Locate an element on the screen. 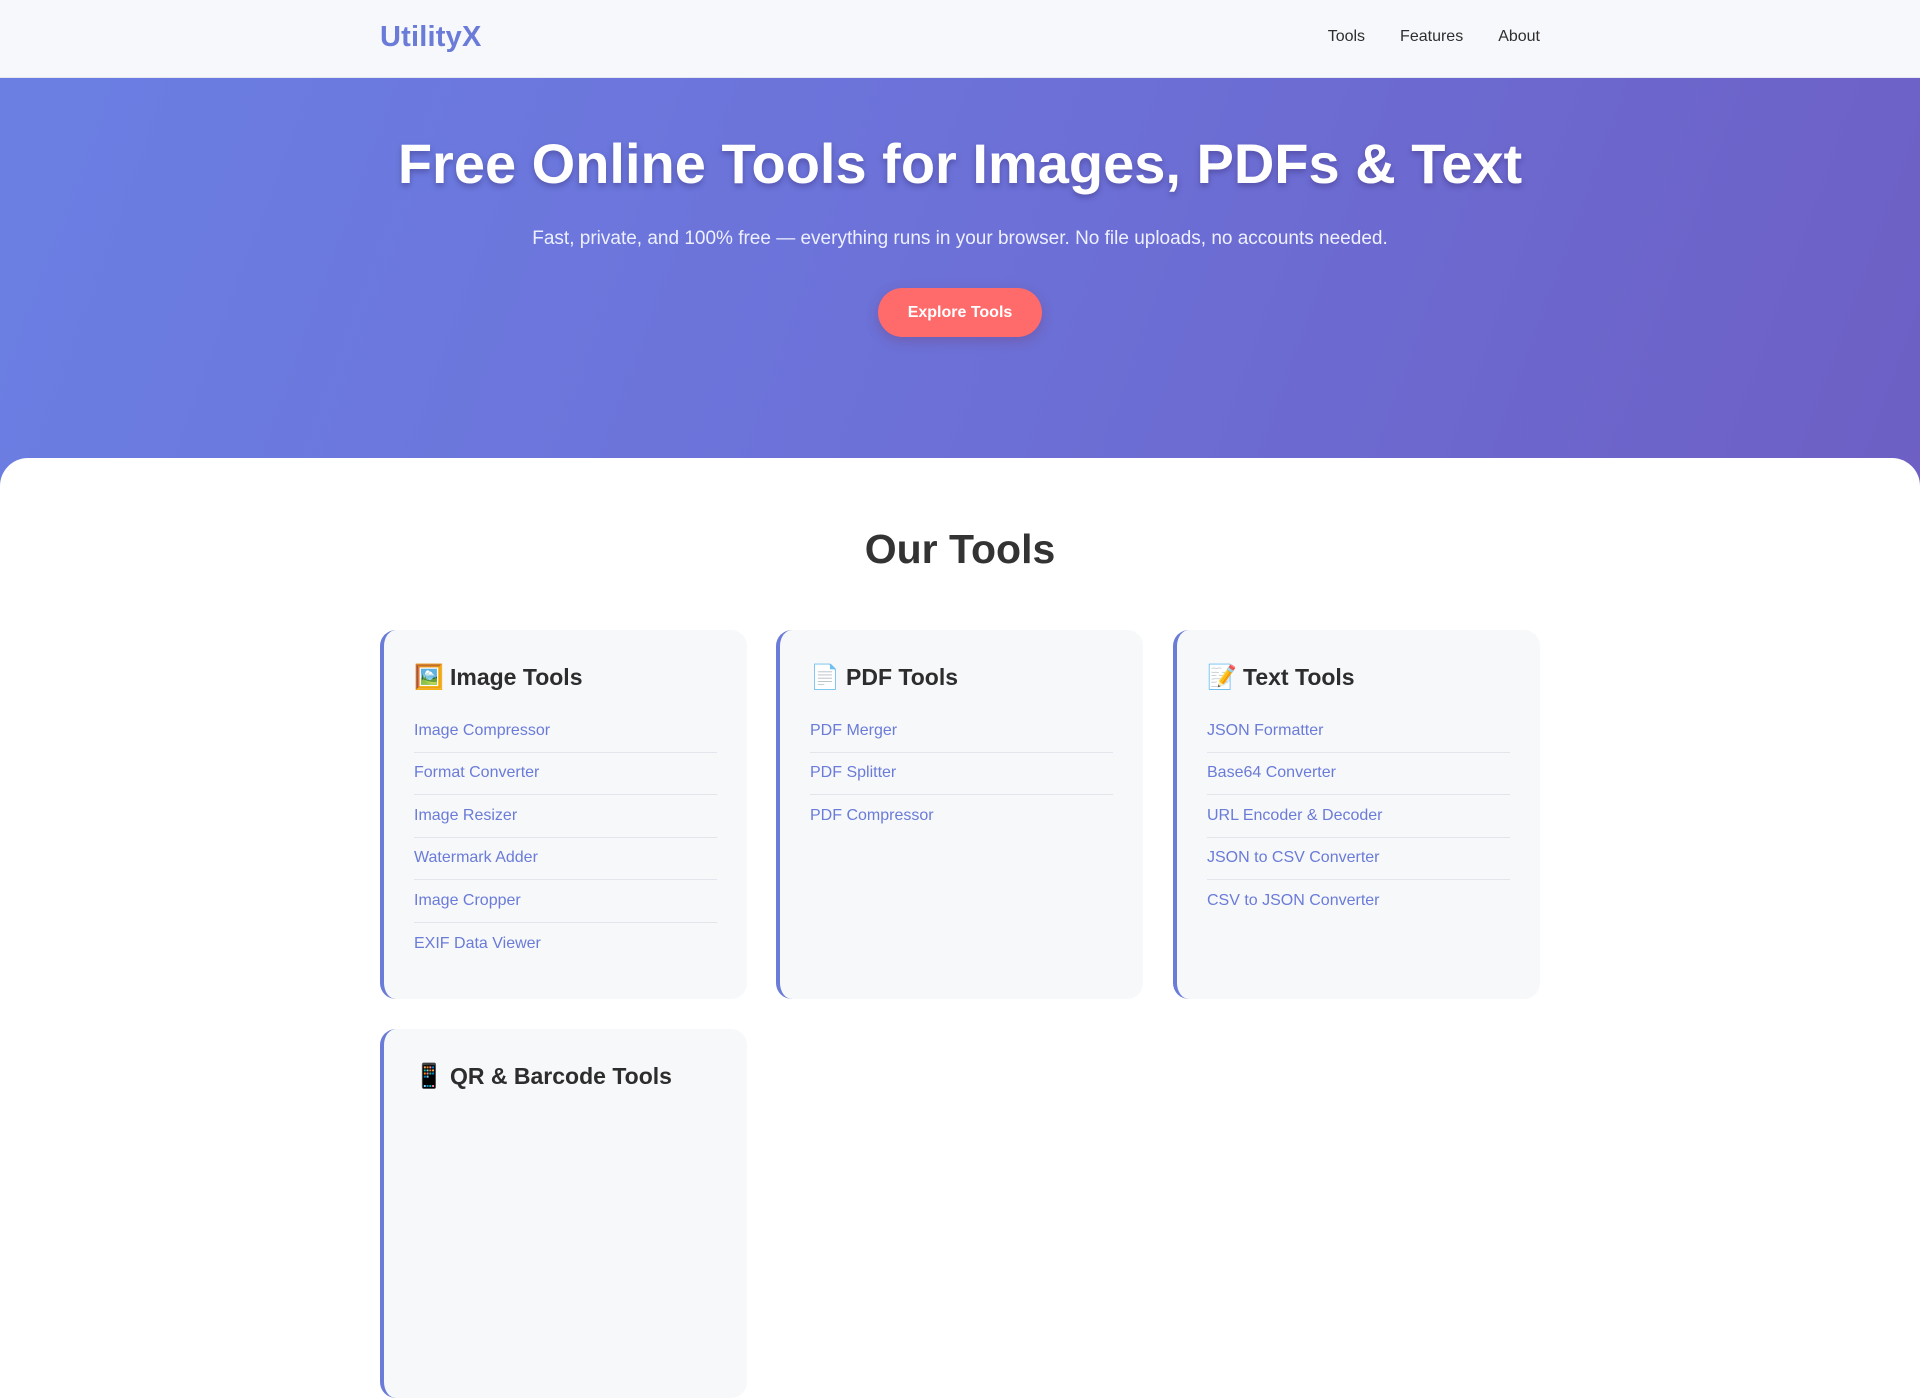 This screenshot has width=1920, height=1398. nav-link-about: About is located at coordinates (1519, 37).